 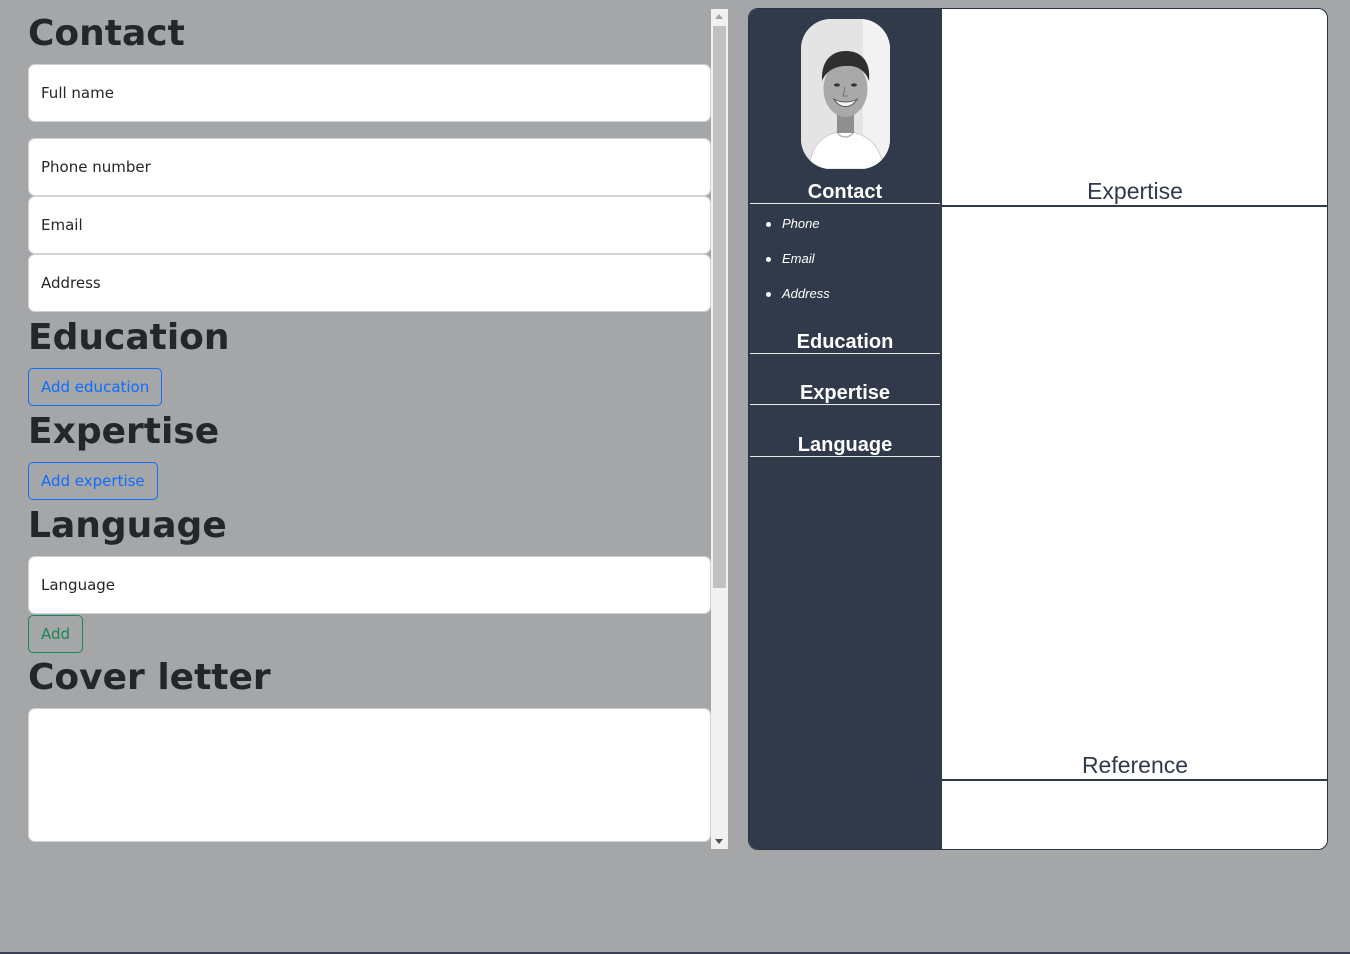 I want to click on main-reference-heading: Reference, so click(x=1134, y=767).